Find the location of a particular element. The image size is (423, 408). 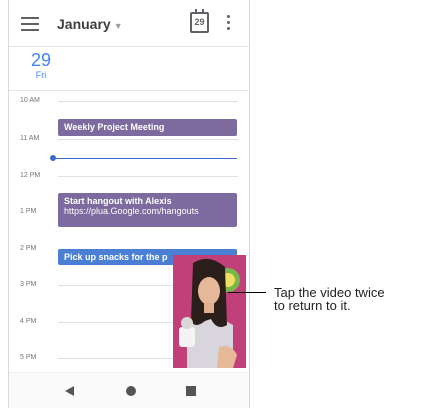

today-calendar-icon: 29 is located at coordinates (199, 21).